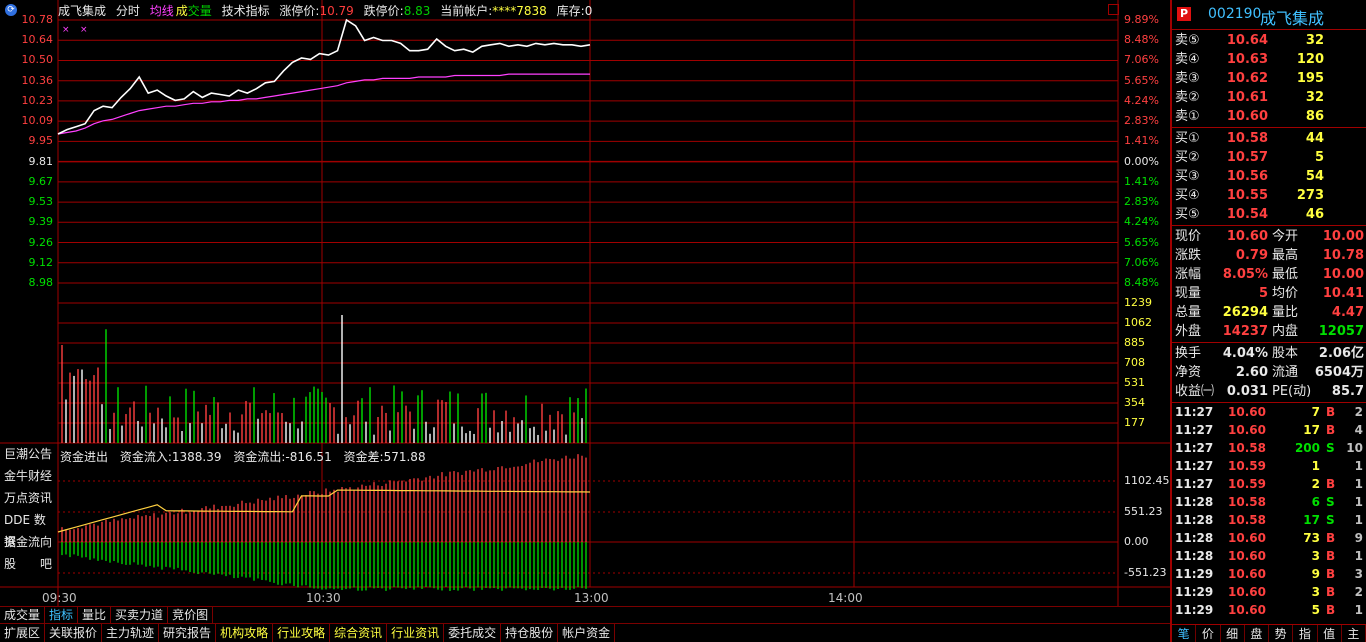  Describe the element at coordinates (1358, 538) in the screenshot. I see `tick-count: 9` at that location.